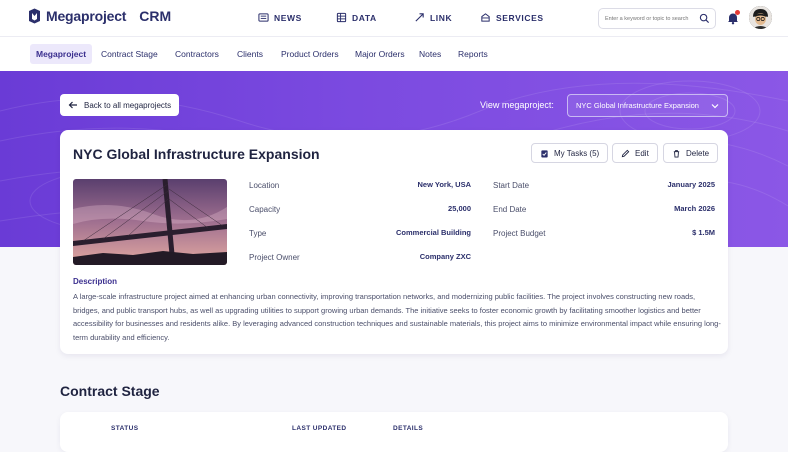 This screenshot has width=788, height=452. I want to click on notification-badge, so click(737, 12).